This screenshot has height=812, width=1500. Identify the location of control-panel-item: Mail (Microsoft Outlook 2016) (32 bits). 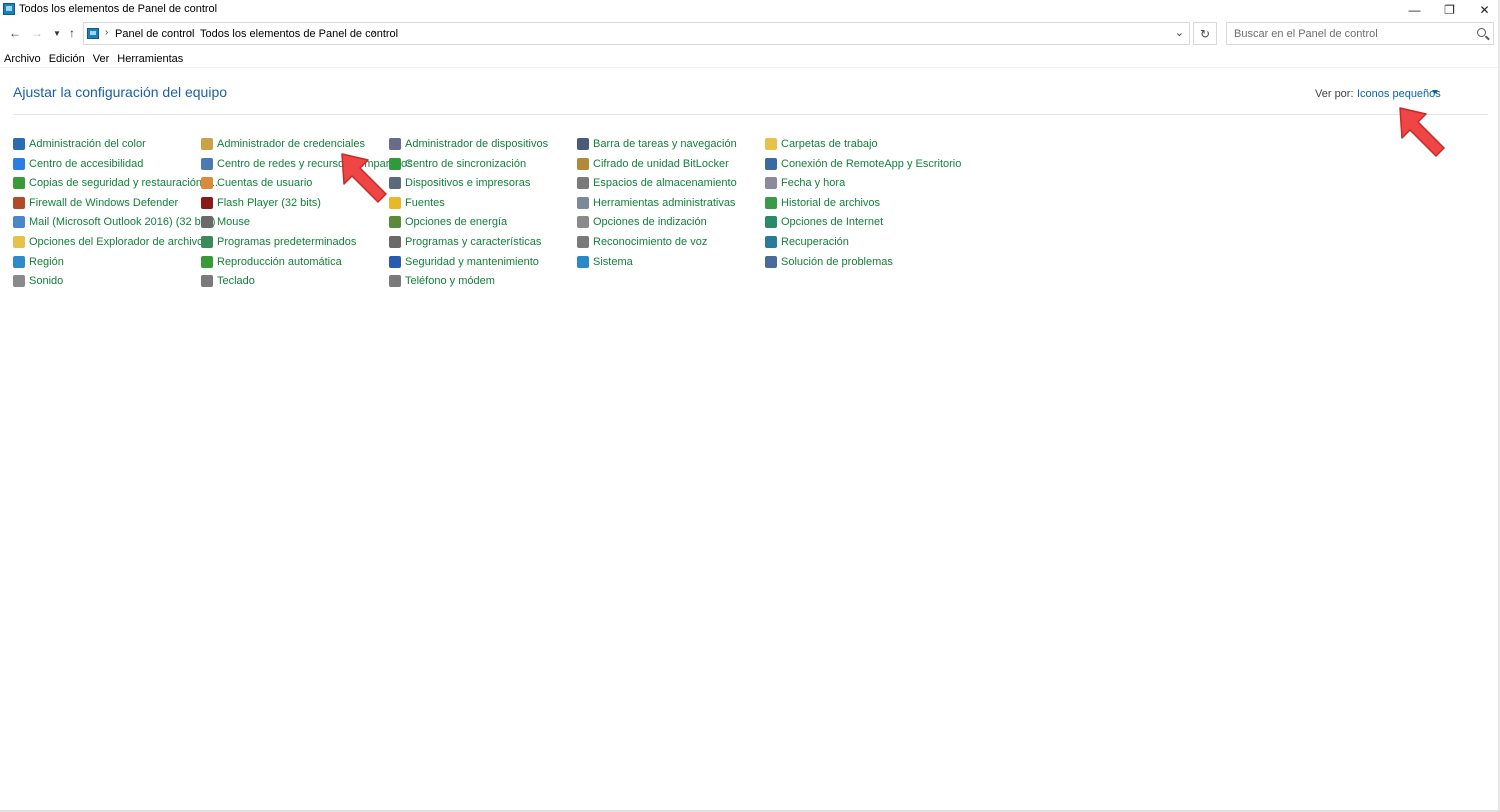
(114, 222).